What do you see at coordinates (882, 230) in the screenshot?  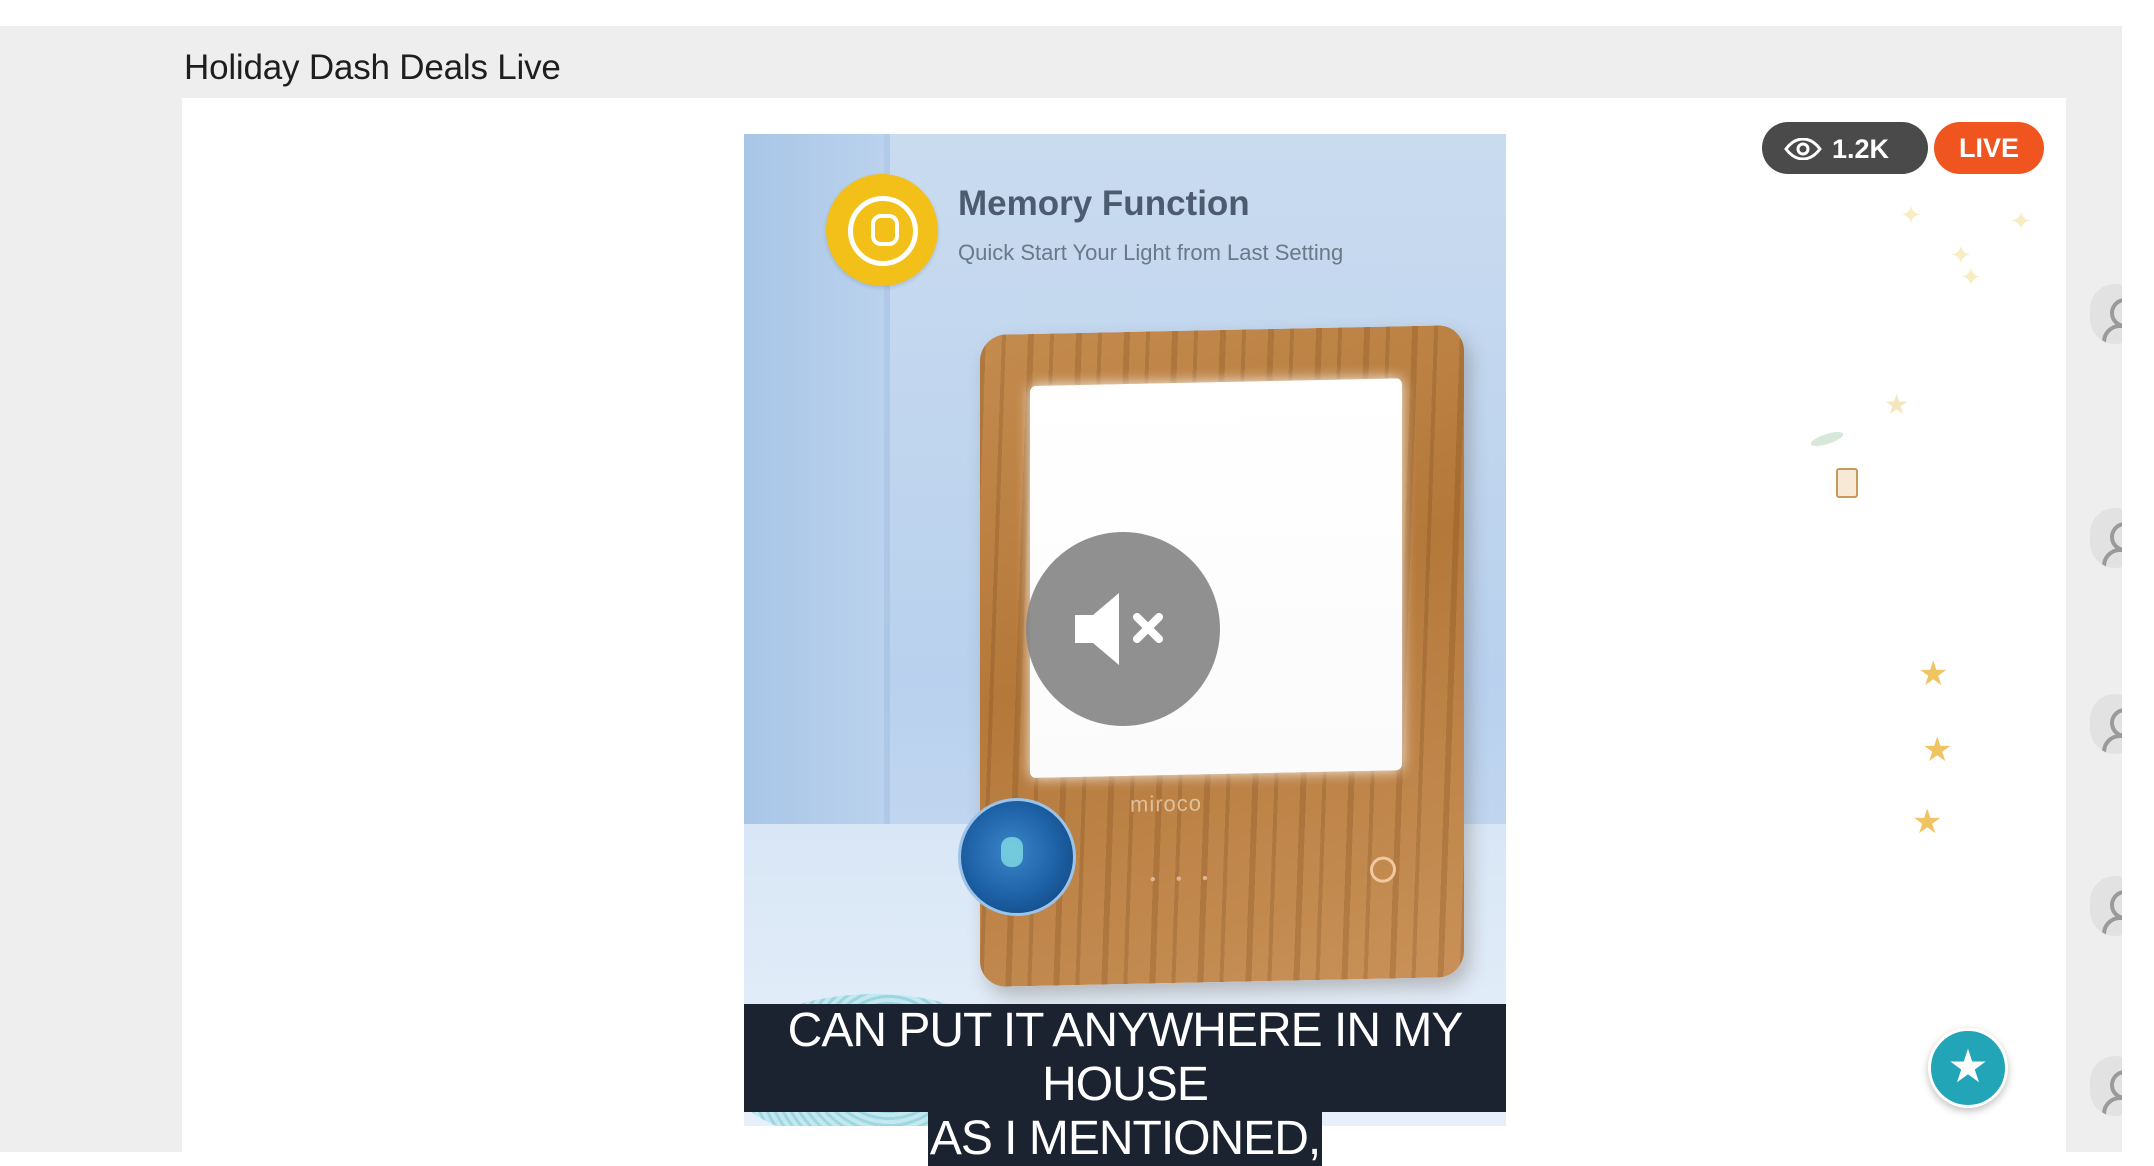 I see `memory-function-icon` at bounding box center [882, 230].